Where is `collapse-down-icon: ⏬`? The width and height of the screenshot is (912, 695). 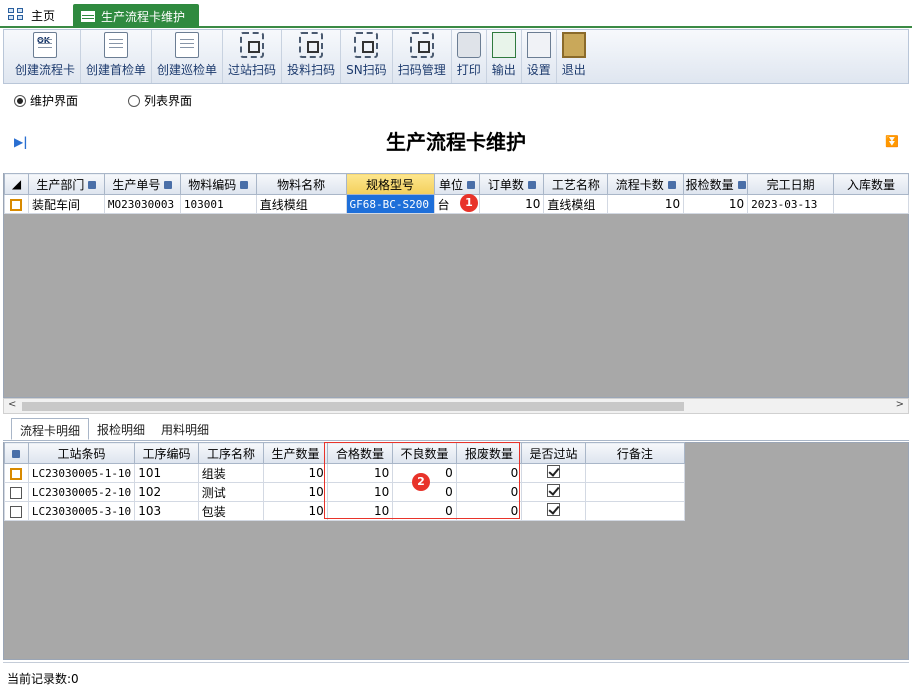
collapse-down-icon: ⏬ is located at coordinates (892, 141).